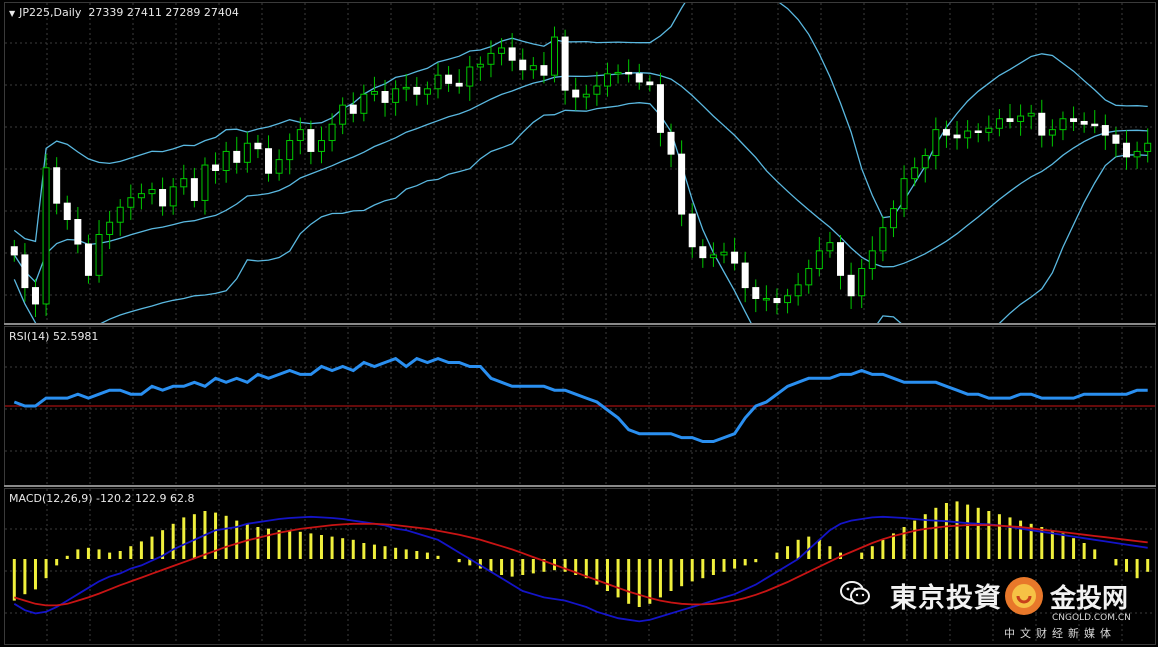 The image size is (1158, 647). I want to click on watermark-tagline: 中文财经新媒体, so click(1060, 633).